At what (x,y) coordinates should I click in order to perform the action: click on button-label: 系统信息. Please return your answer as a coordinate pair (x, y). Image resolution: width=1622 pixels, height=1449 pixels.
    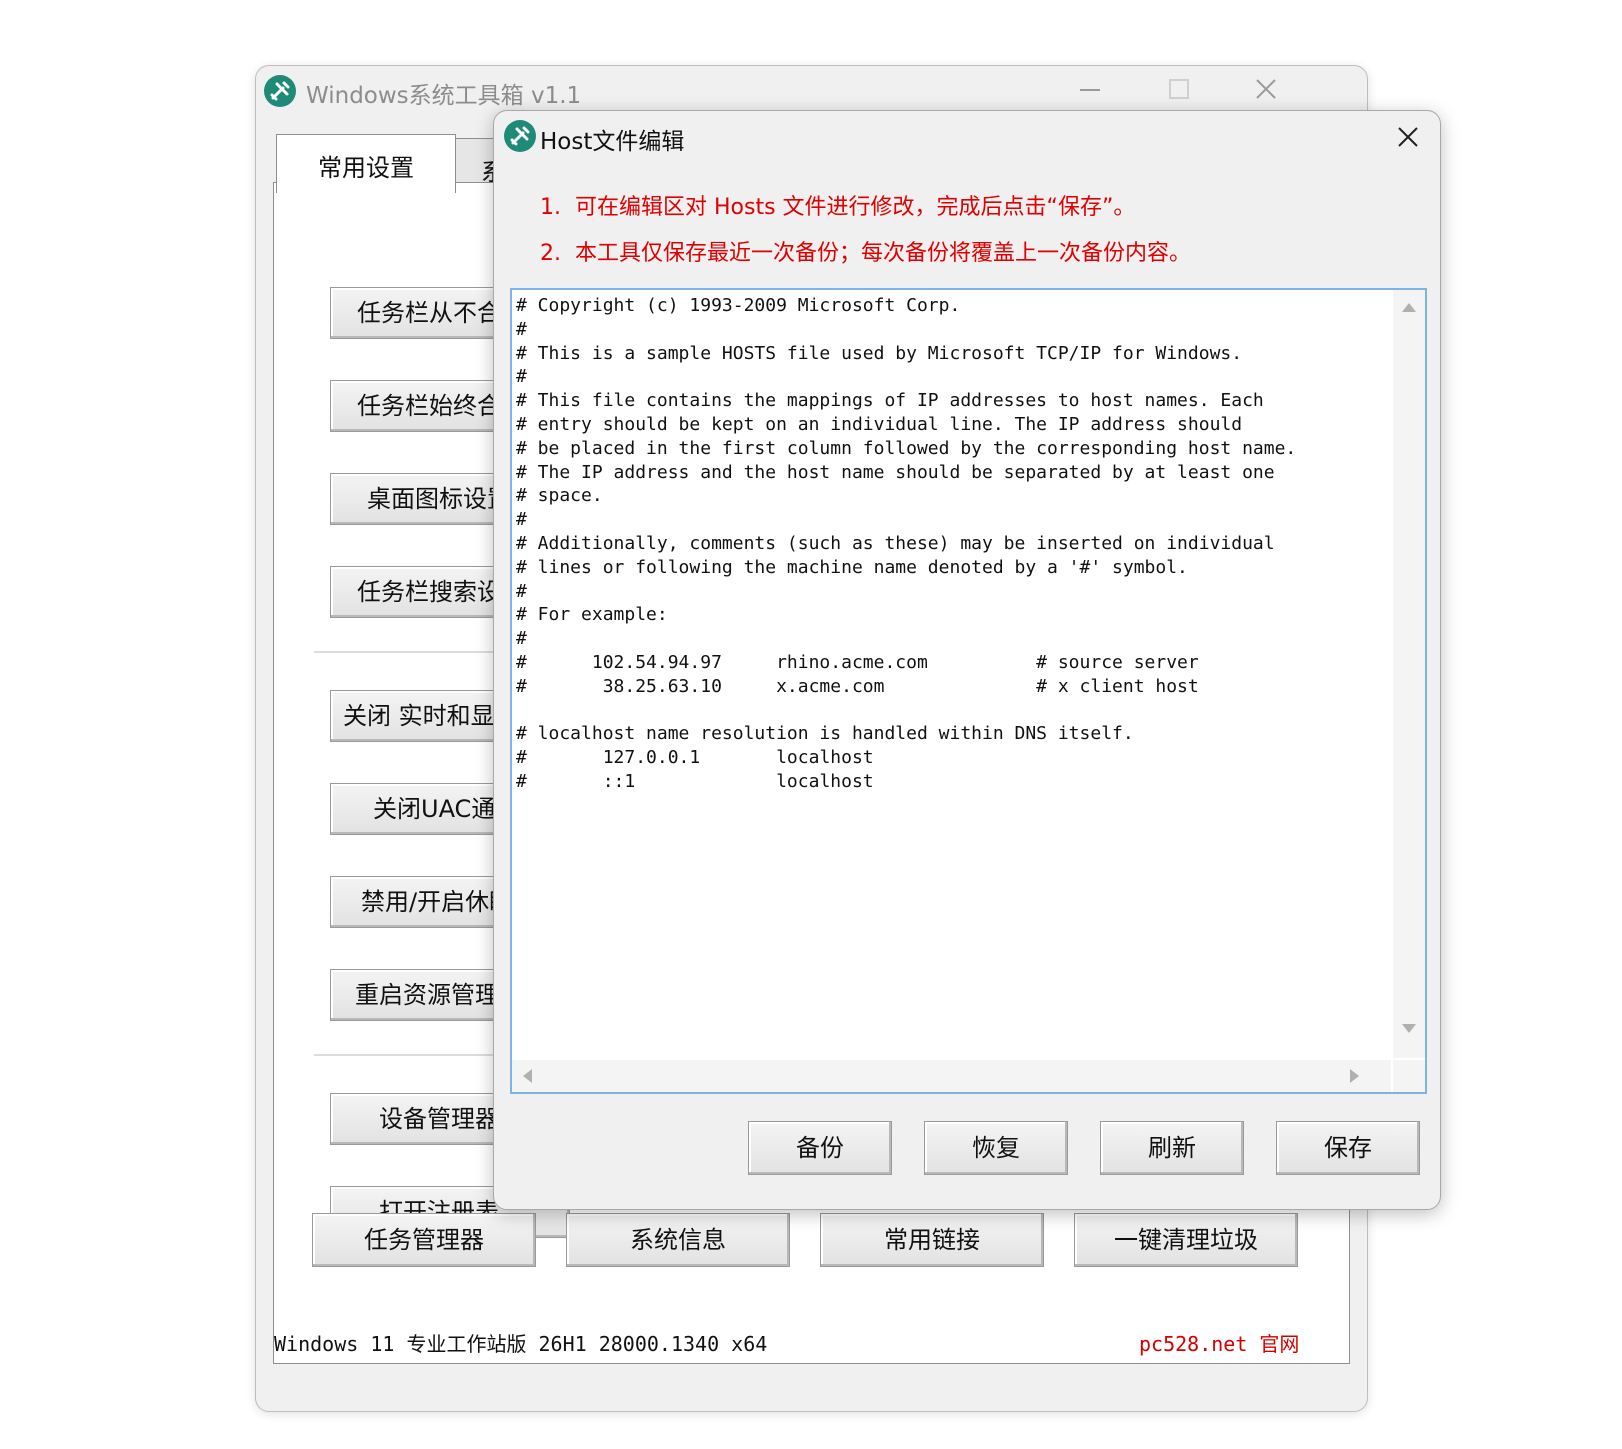
    Looking at the image, I should click on (678, 1240).